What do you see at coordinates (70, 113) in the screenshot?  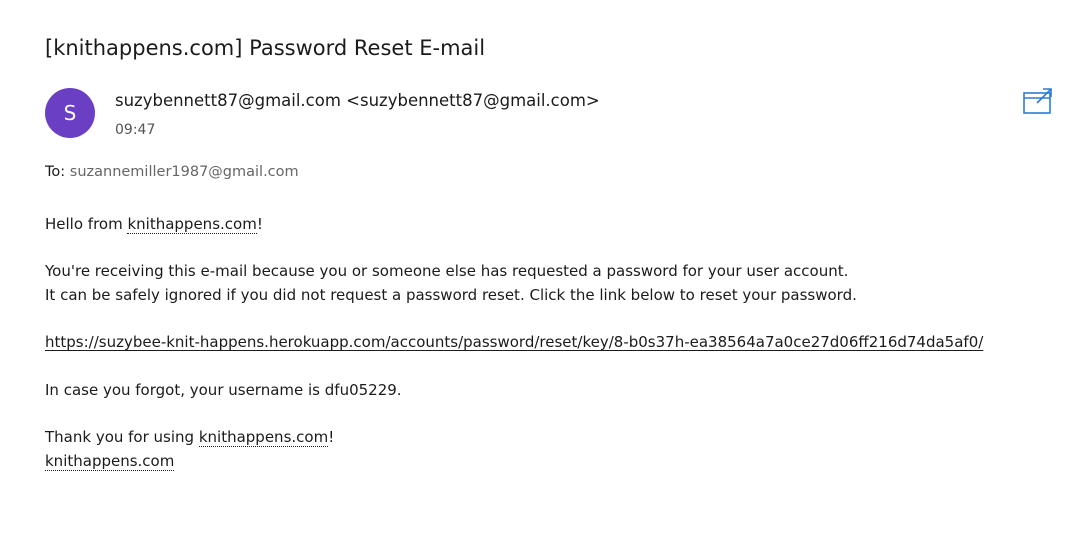 I see `sender-avatar: S` at bounding box center [70, 113].